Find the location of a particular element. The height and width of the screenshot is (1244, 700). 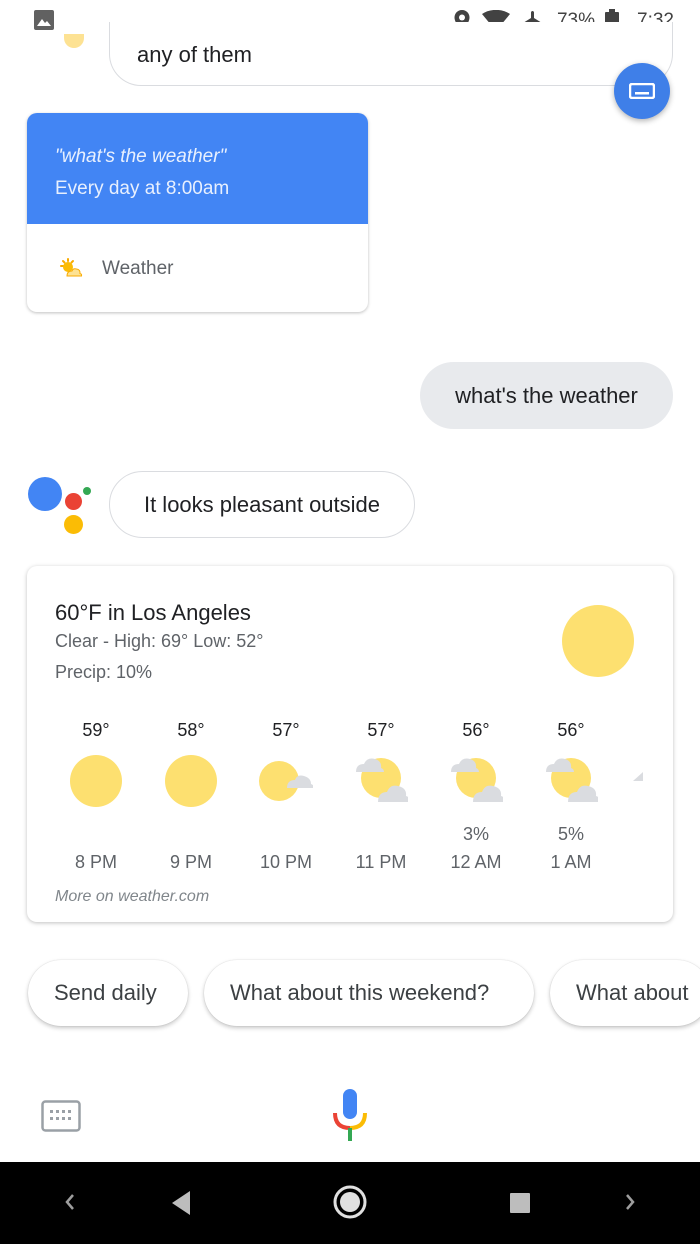

keyboard-toggle-button is located at coordinates (642, 91).